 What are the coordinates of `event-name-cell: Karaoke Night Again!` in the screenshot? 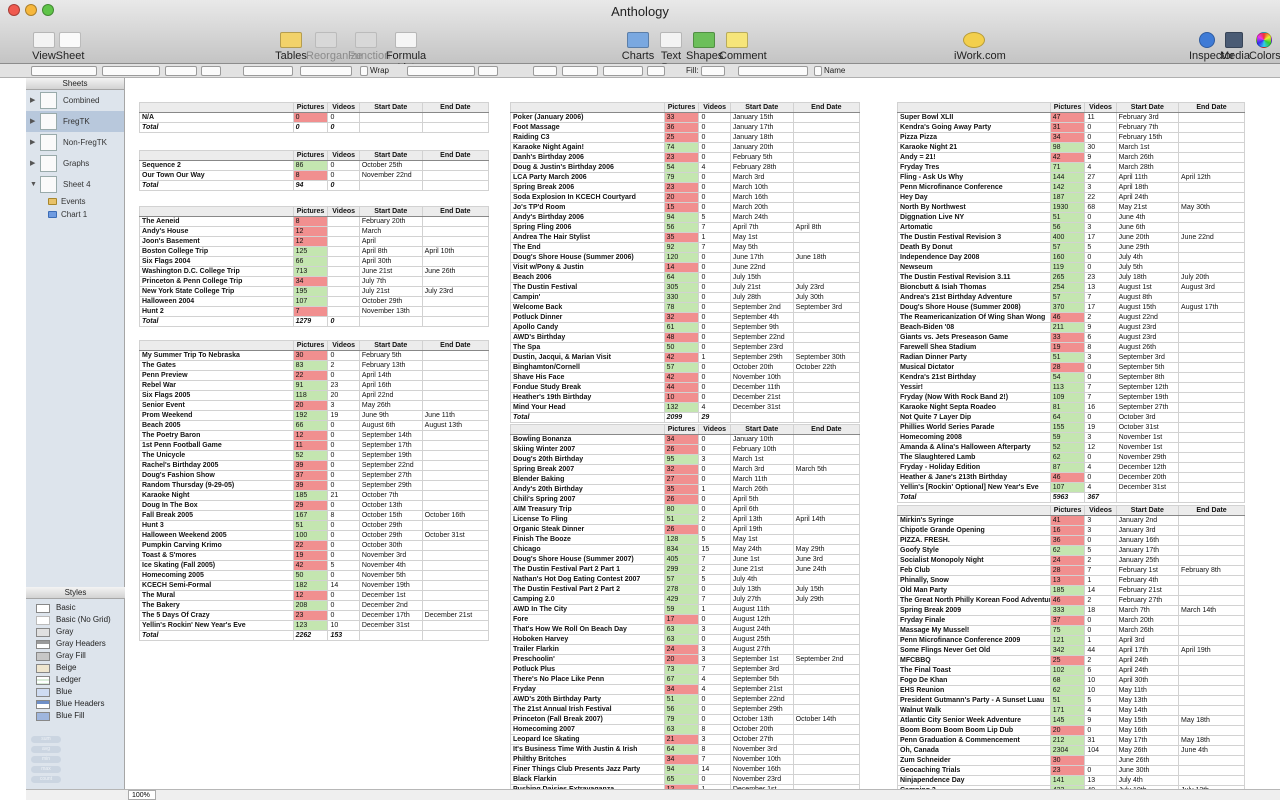 It's located at (587, 147).